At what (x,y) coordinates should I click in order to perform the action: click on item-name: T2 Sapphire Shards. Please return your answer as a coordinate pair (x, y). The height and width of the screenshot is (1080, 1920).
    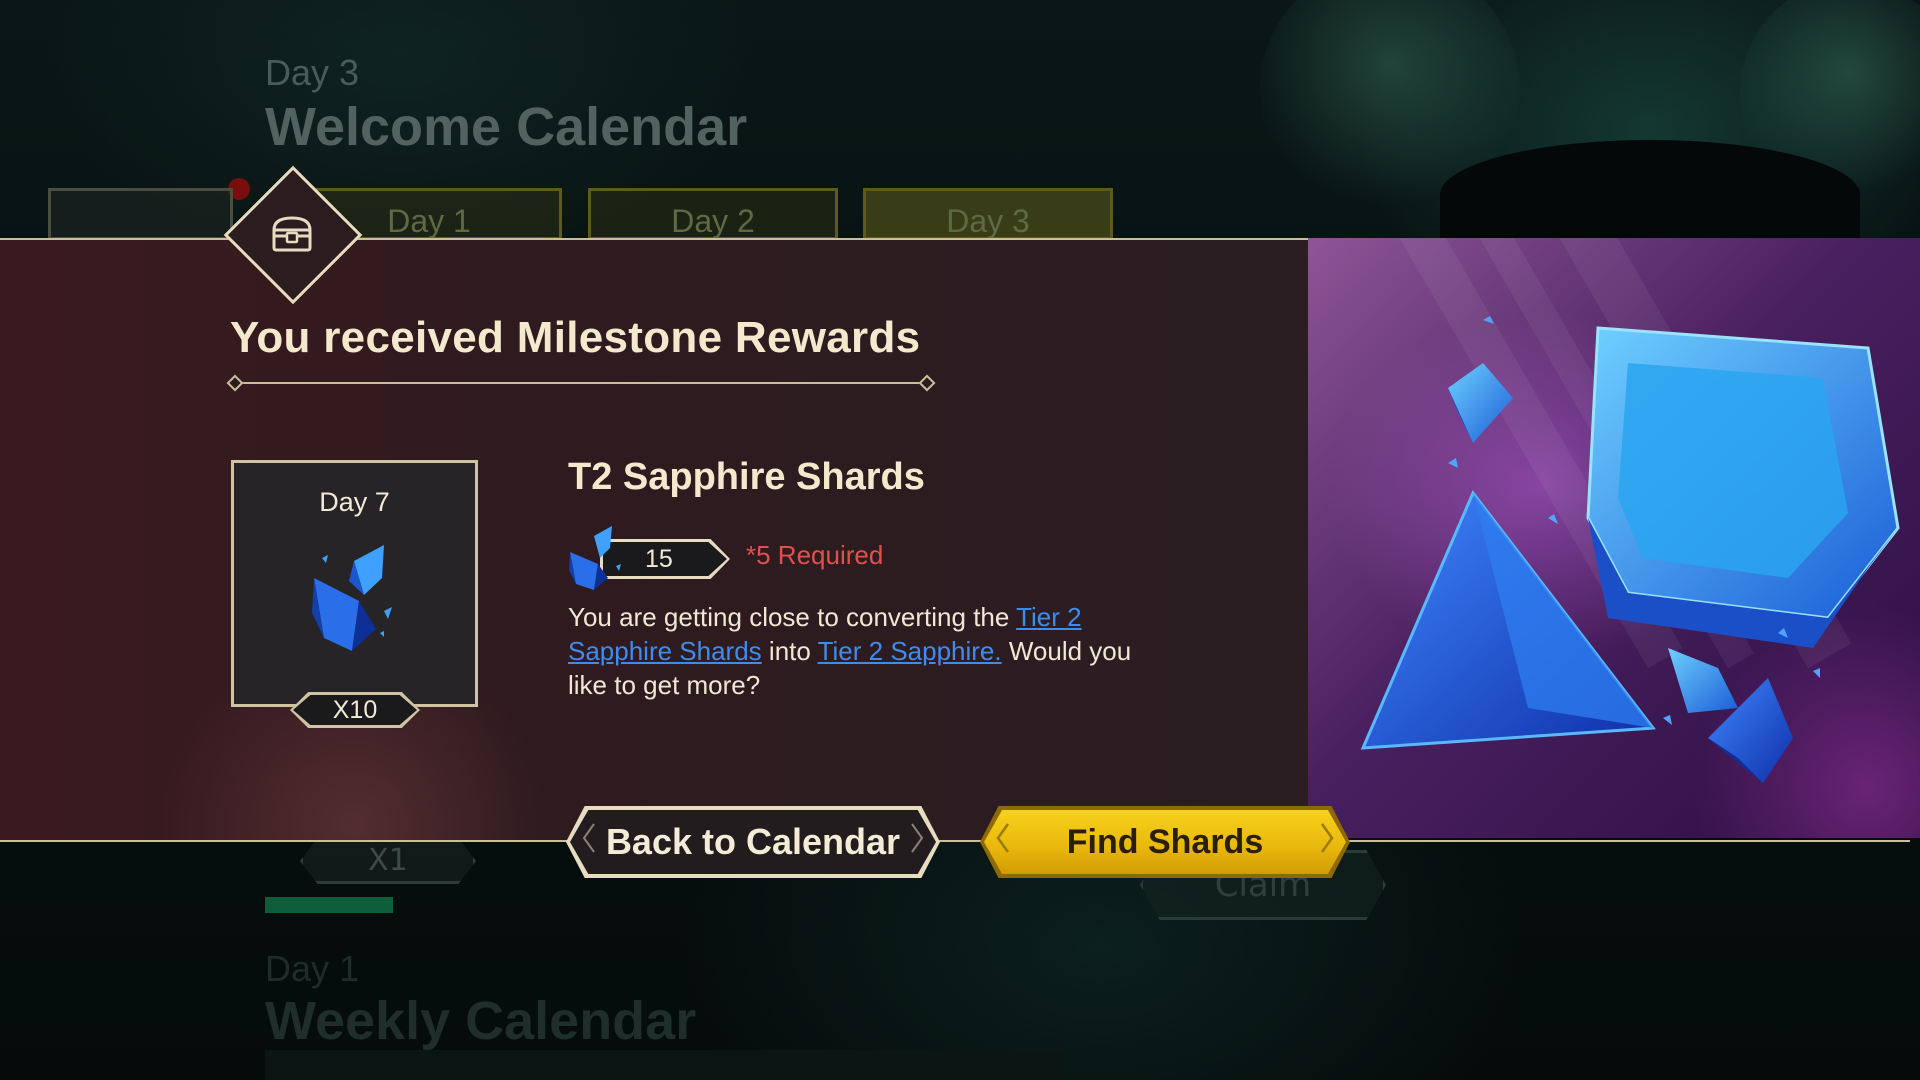
    Looking at the image, I should click on (746, 477).